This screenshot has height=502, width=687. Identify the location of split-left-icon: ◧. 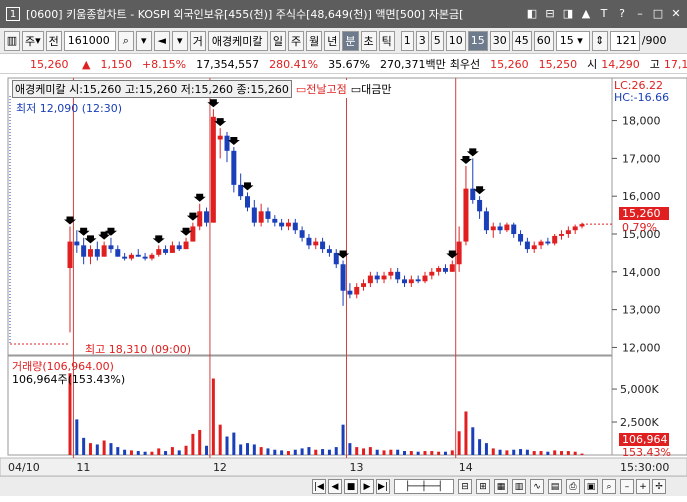
(532, 13).